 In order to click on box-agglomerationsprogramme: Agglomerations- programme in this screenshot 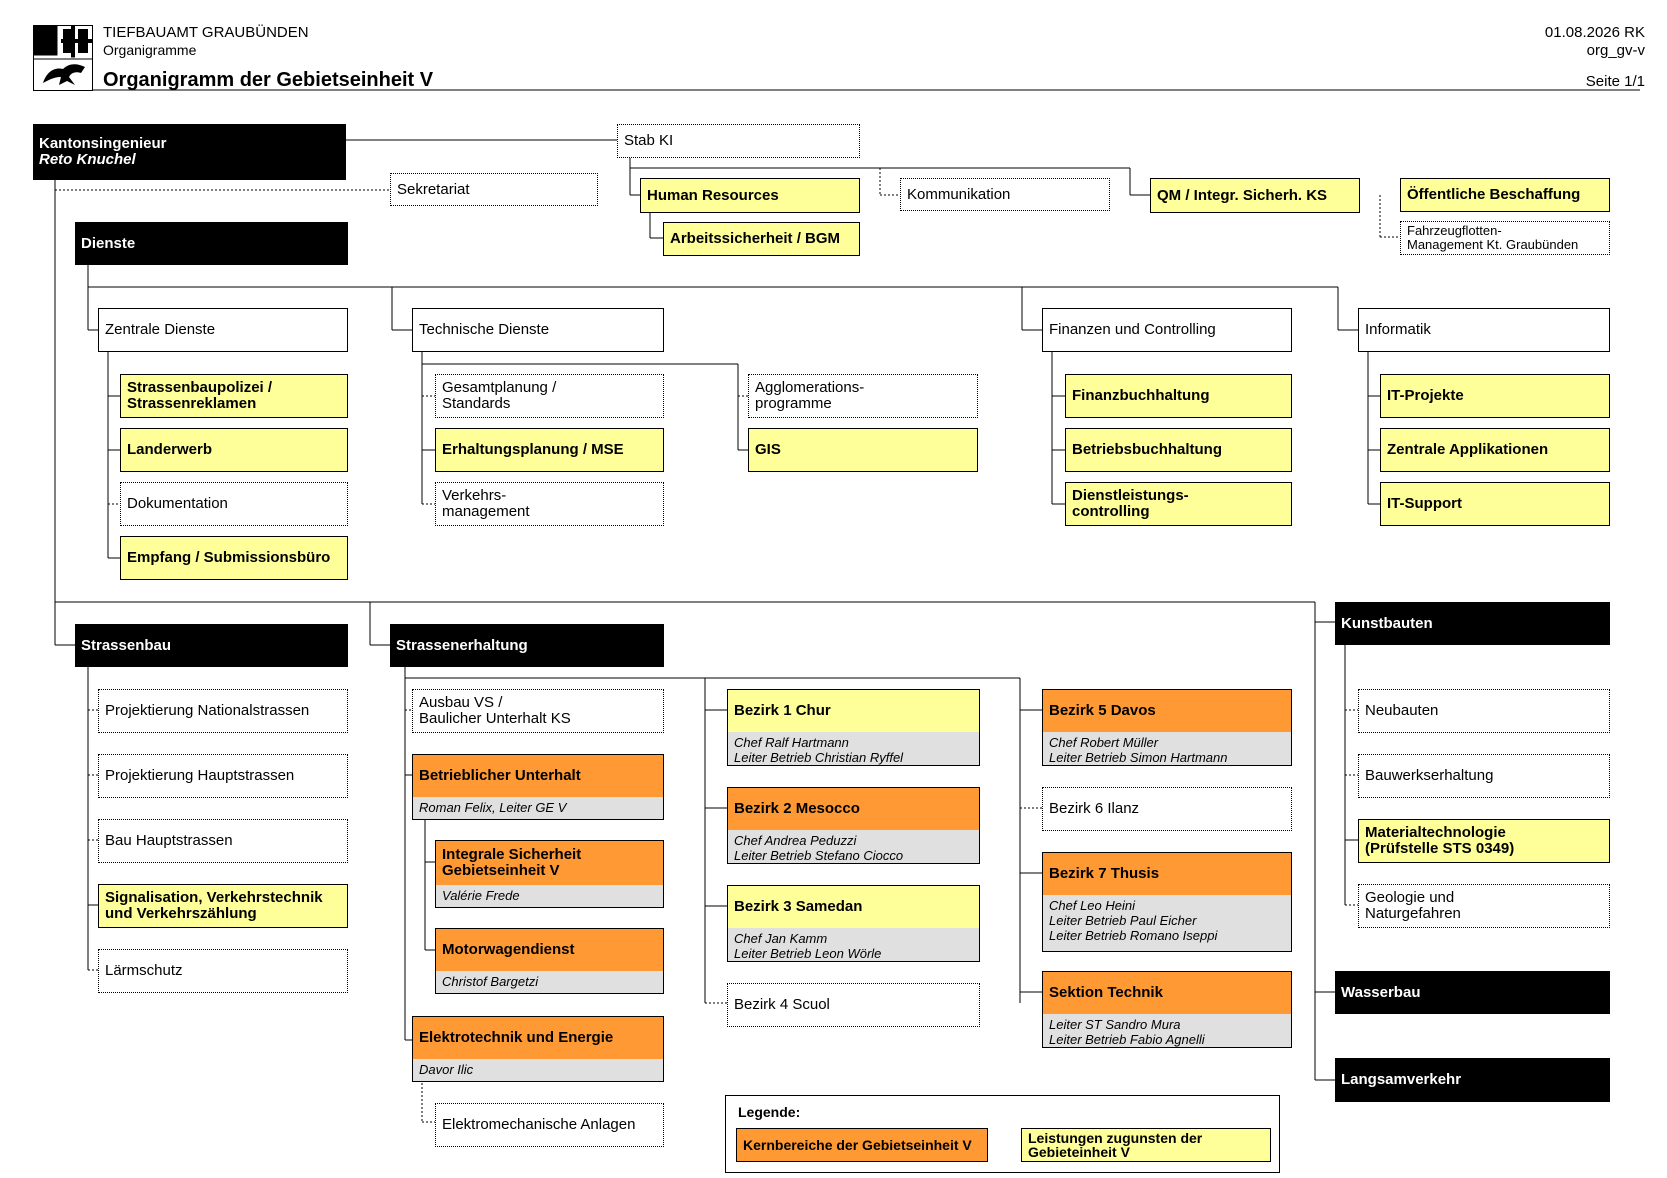, I will do `click(863, 396)`.